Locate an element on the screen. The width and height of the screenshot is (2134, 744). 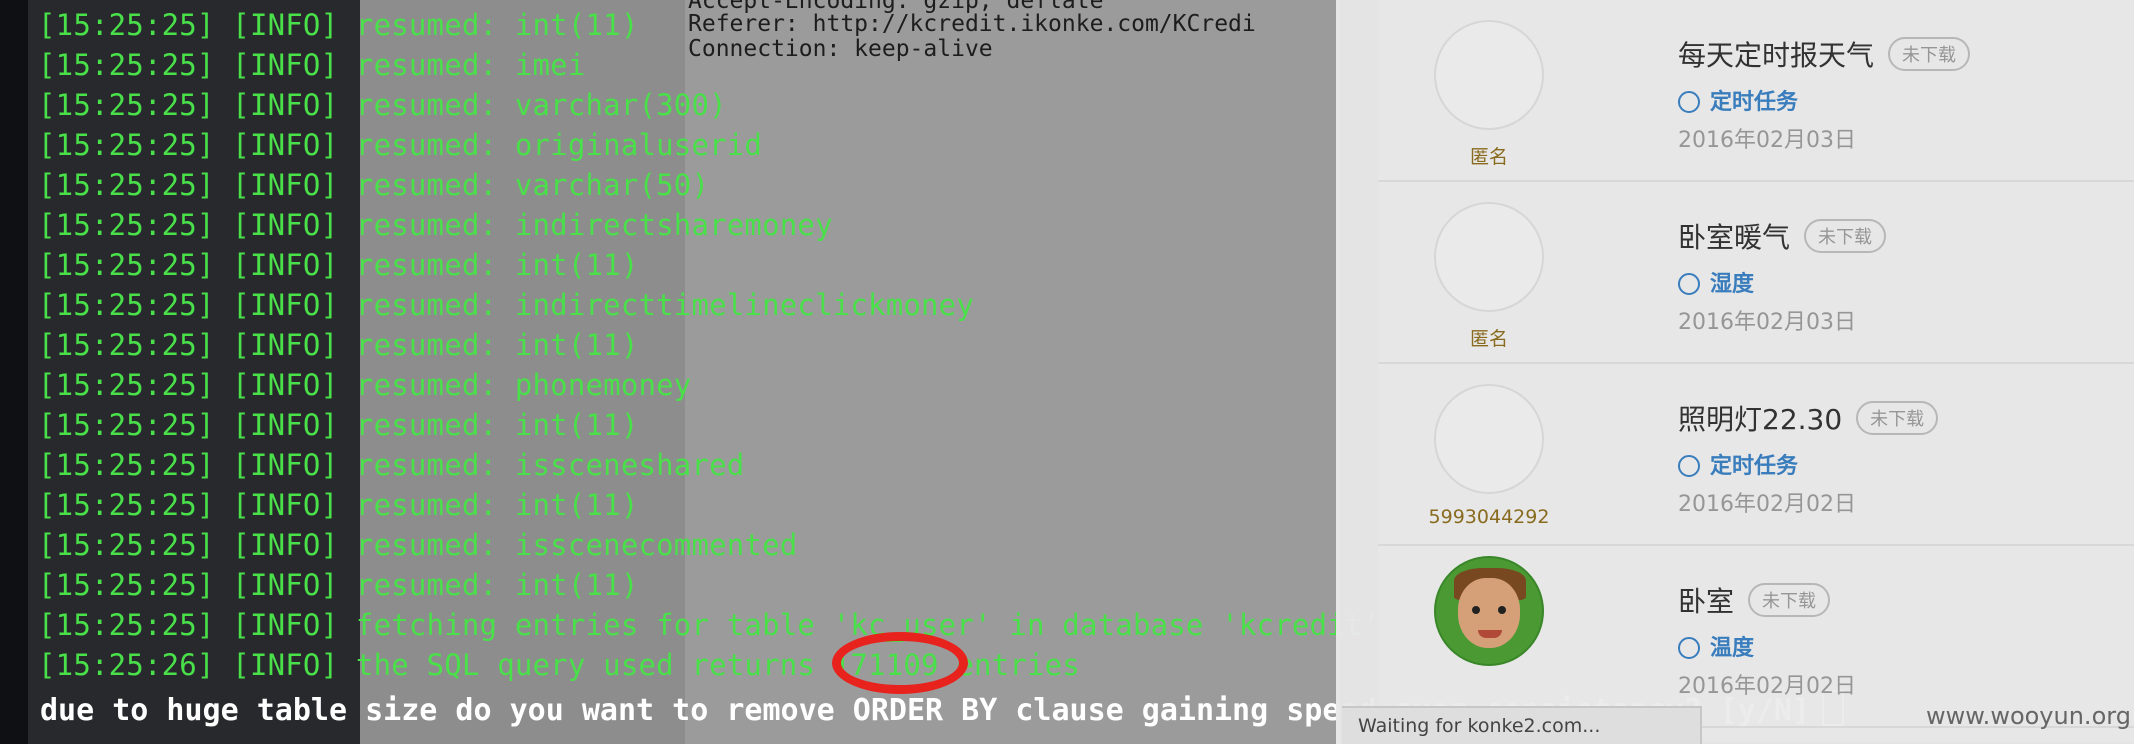
log-line: [15:25:25] [INFO] resumed: varchar(50) is located at coordinates (373, 185).